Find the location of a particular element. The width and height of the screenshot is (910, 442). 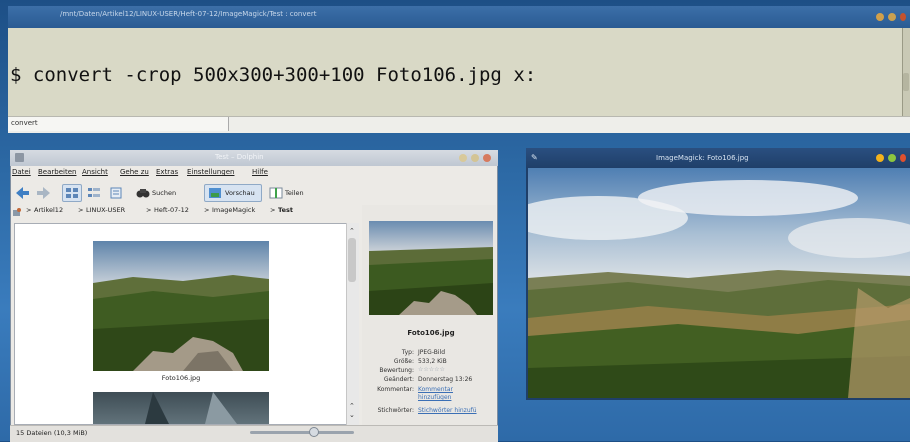

imagemagick-app-icon: ✎ is located at coordinates (534, 157).